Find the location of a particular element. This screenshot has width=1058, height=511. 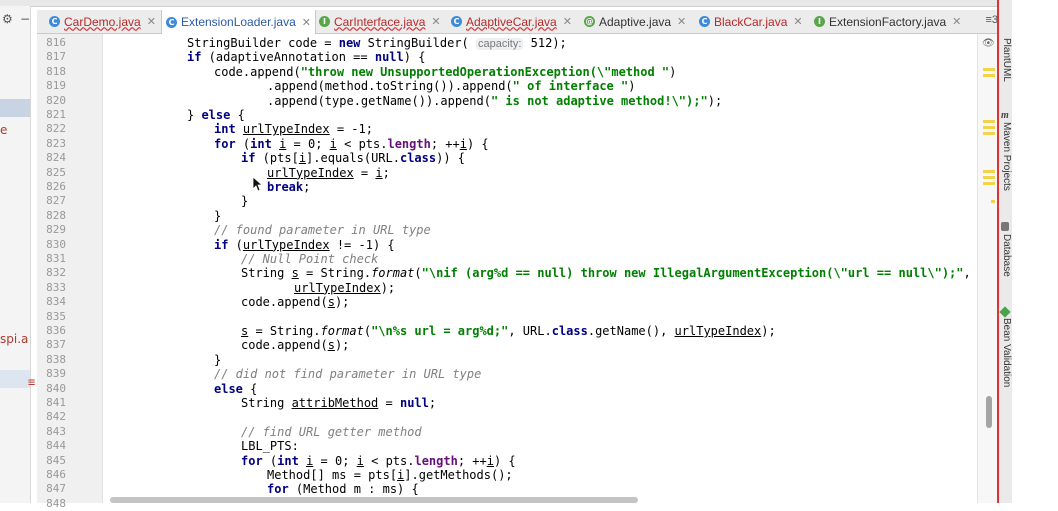

code-line: urlTypeIndex); is located at coordinates (344, 288).